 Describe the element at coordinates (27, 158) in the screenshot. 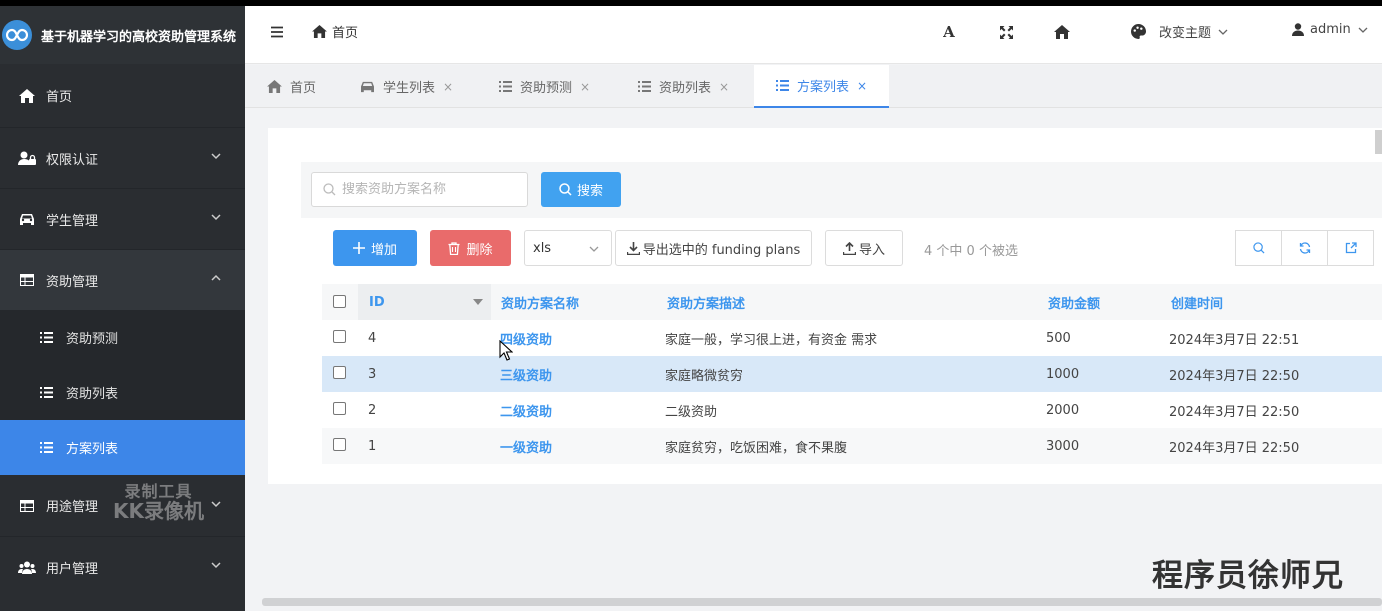

I see `user-lock-icon` at that location.